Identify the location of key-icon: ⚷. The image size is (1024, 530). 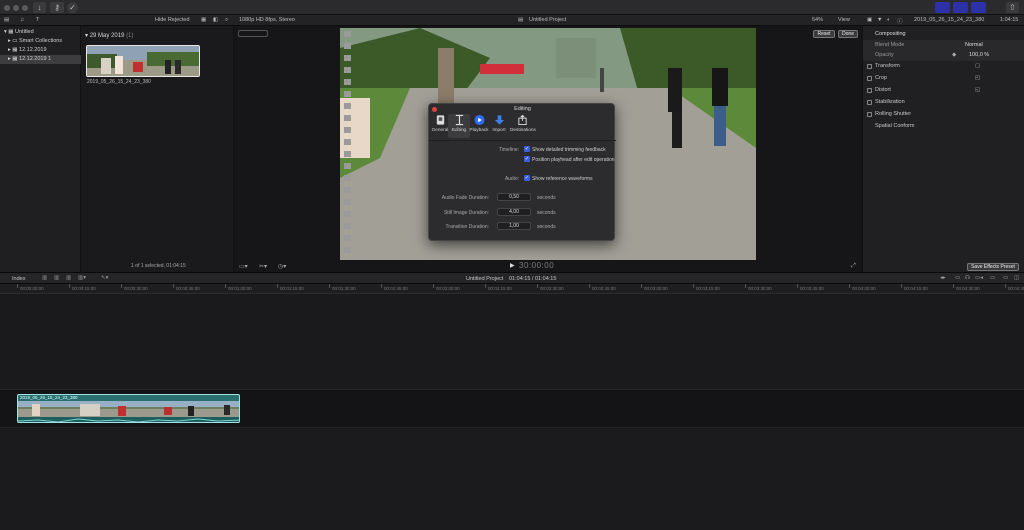
(57, 7).